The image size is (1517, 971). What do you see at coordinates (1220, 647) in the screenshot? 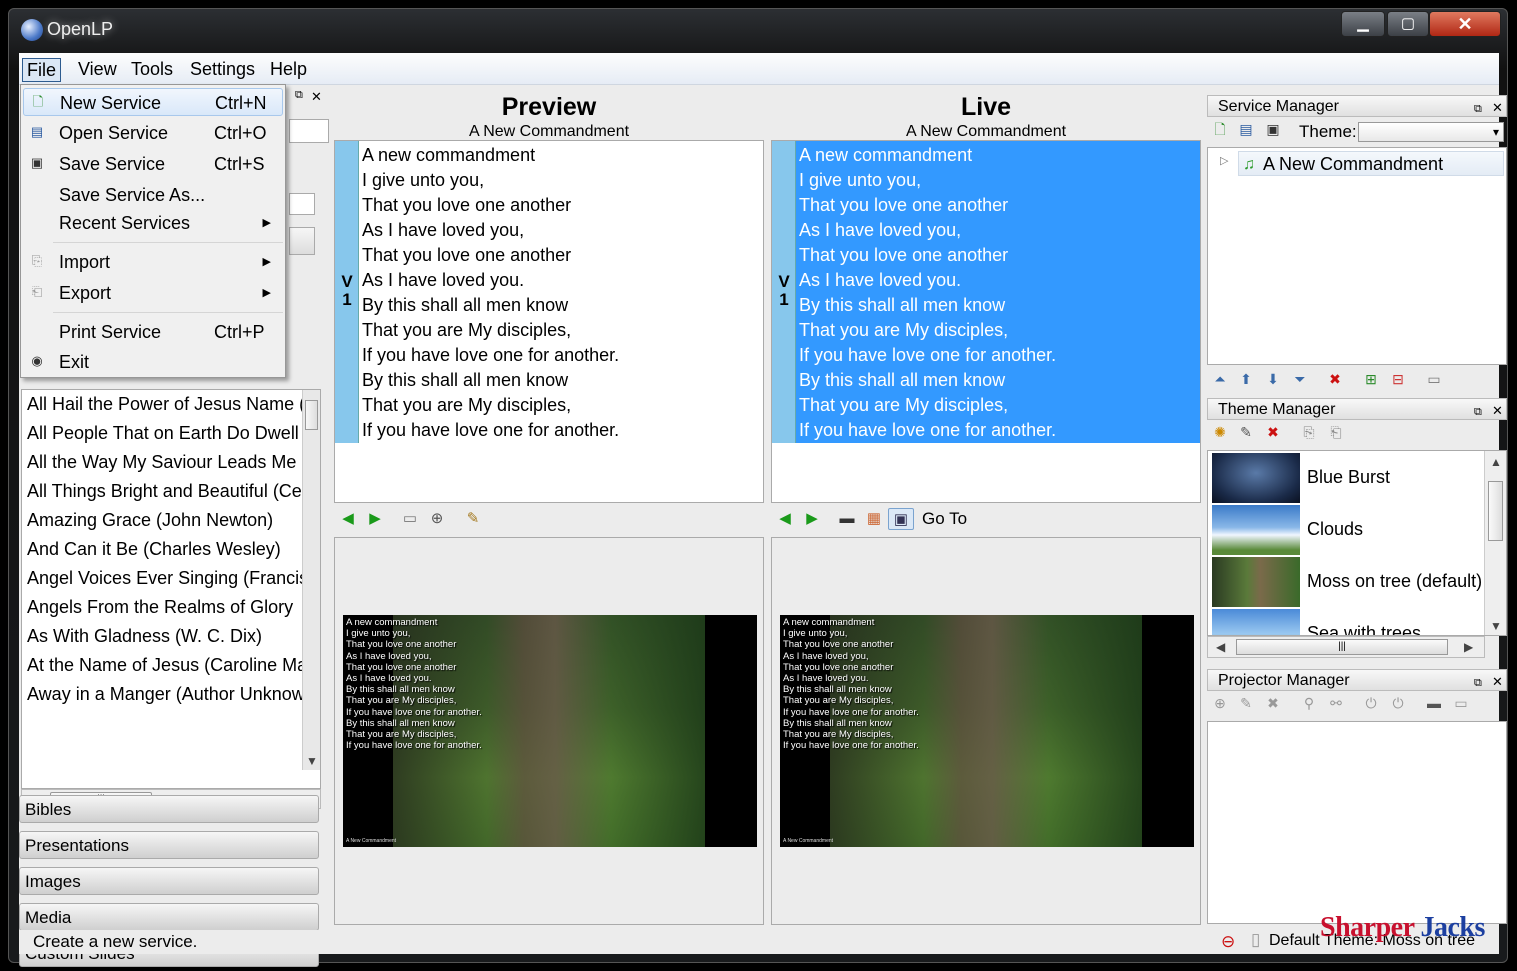
I see `scroll-left-icon: ◀` at bounding box center [1220, 647].